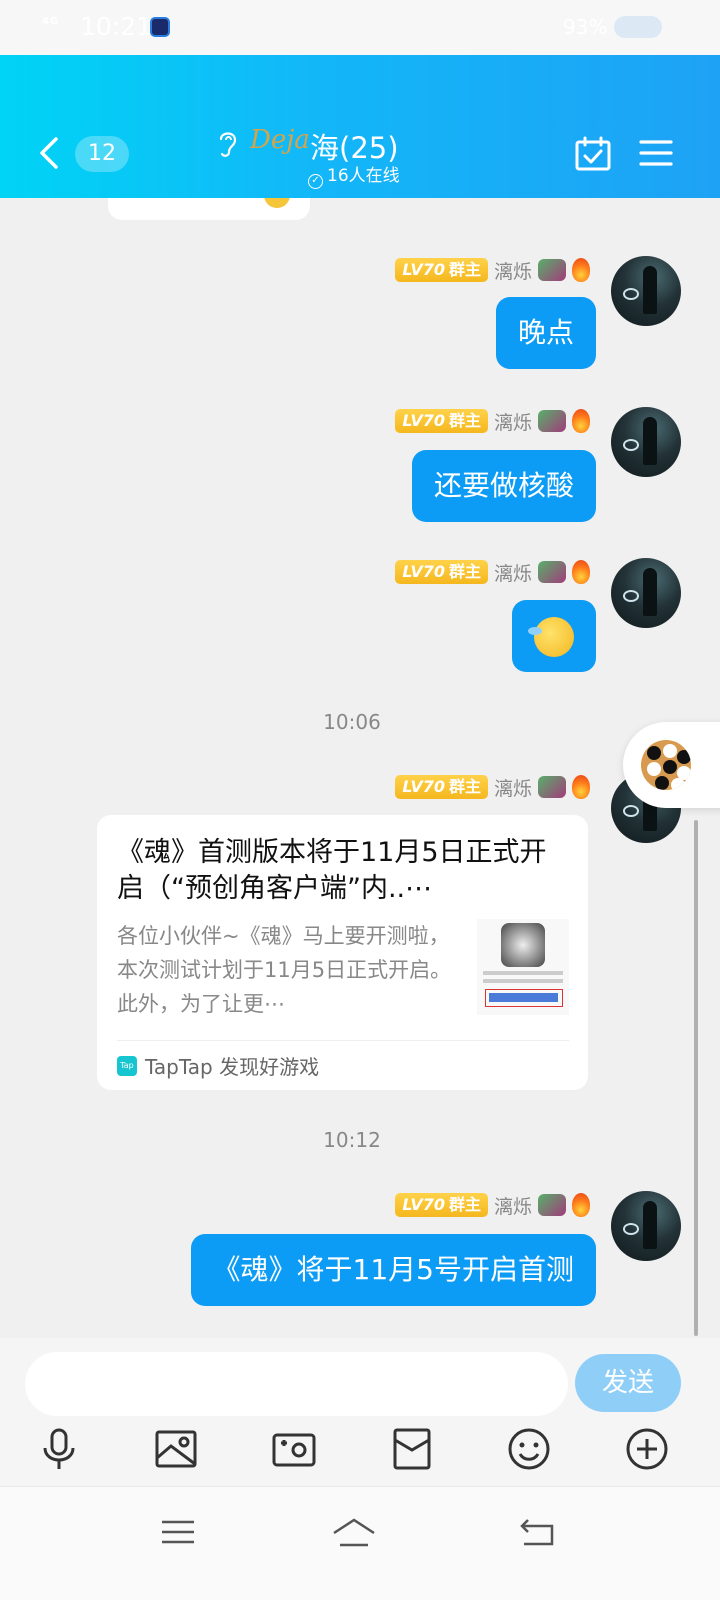 The image size is (720, 1600). What do you see at coordinates (49, 153) in the screenshot?
I see `back-arrow-icon` at bounding box center [49, 153].